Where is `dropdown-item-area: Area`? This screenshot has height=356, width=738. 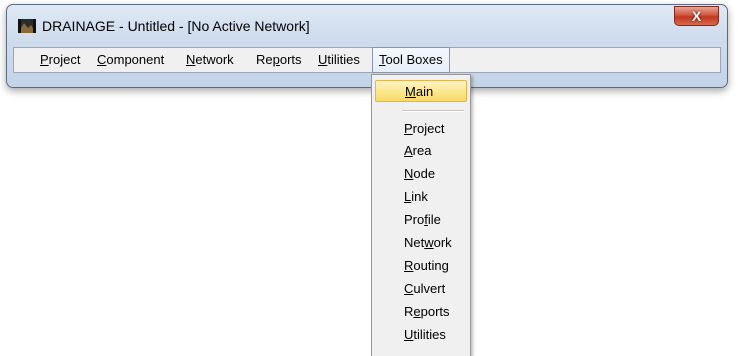
dropdown-item-area: Area is located at coordinates (421, 151).